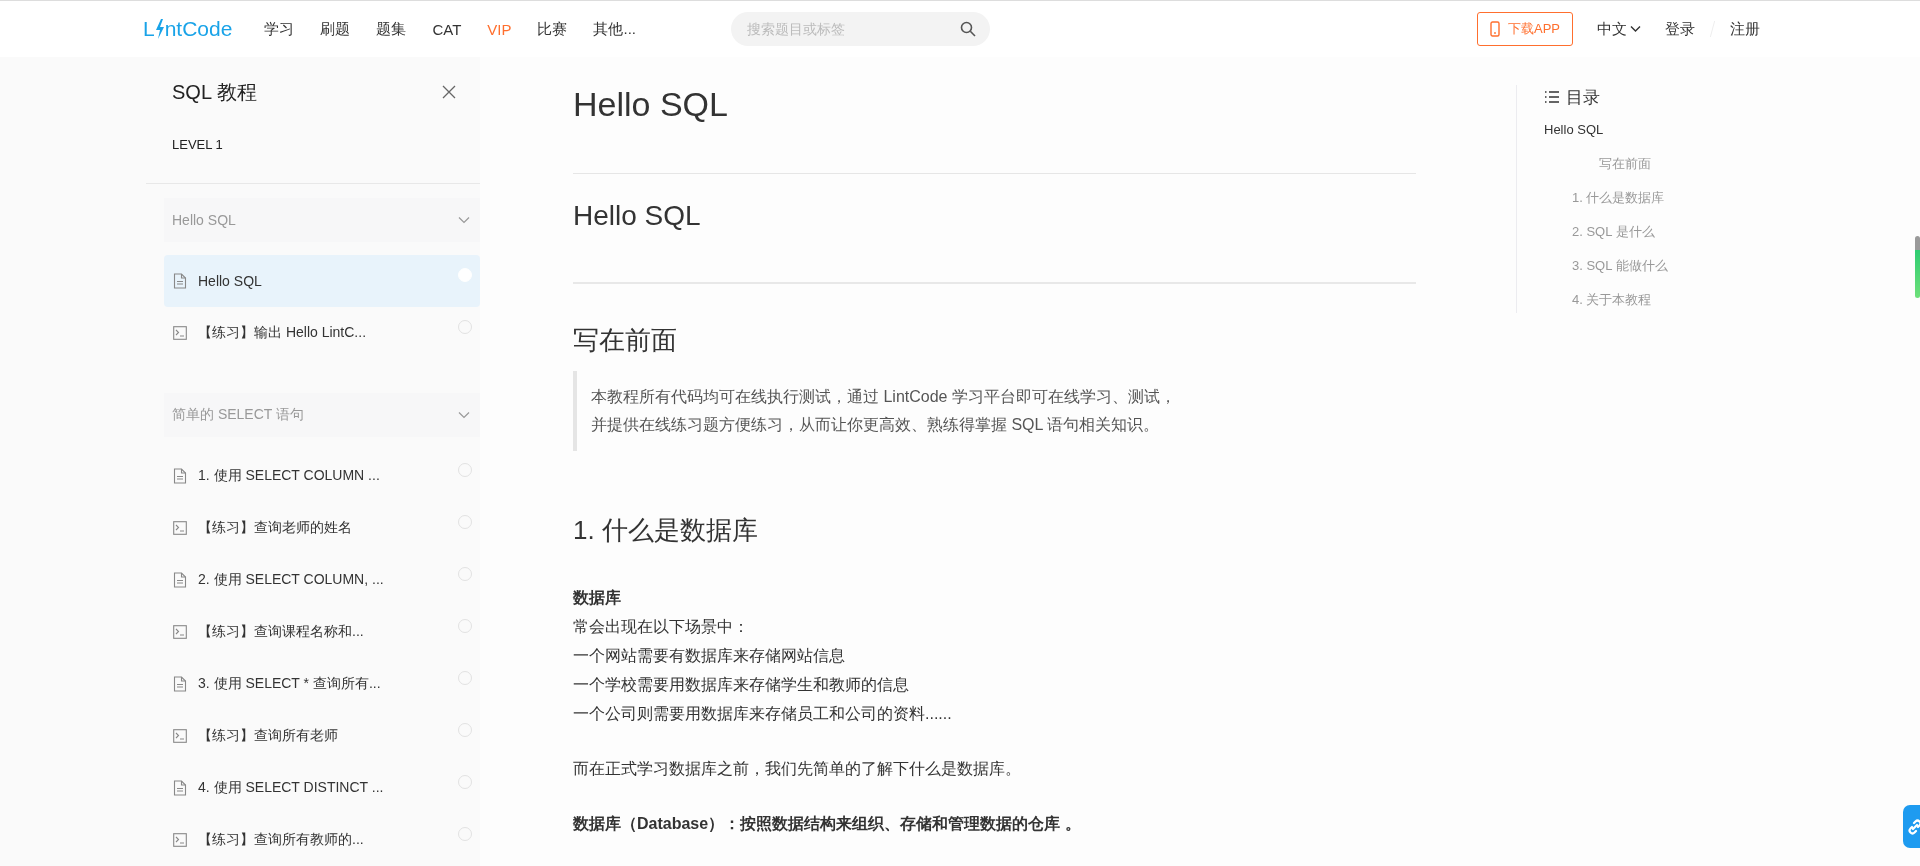 Image resolution: width=1920 pixels, height=866 pixels. I want to click on nav-link: 题集, so click(391, 29).